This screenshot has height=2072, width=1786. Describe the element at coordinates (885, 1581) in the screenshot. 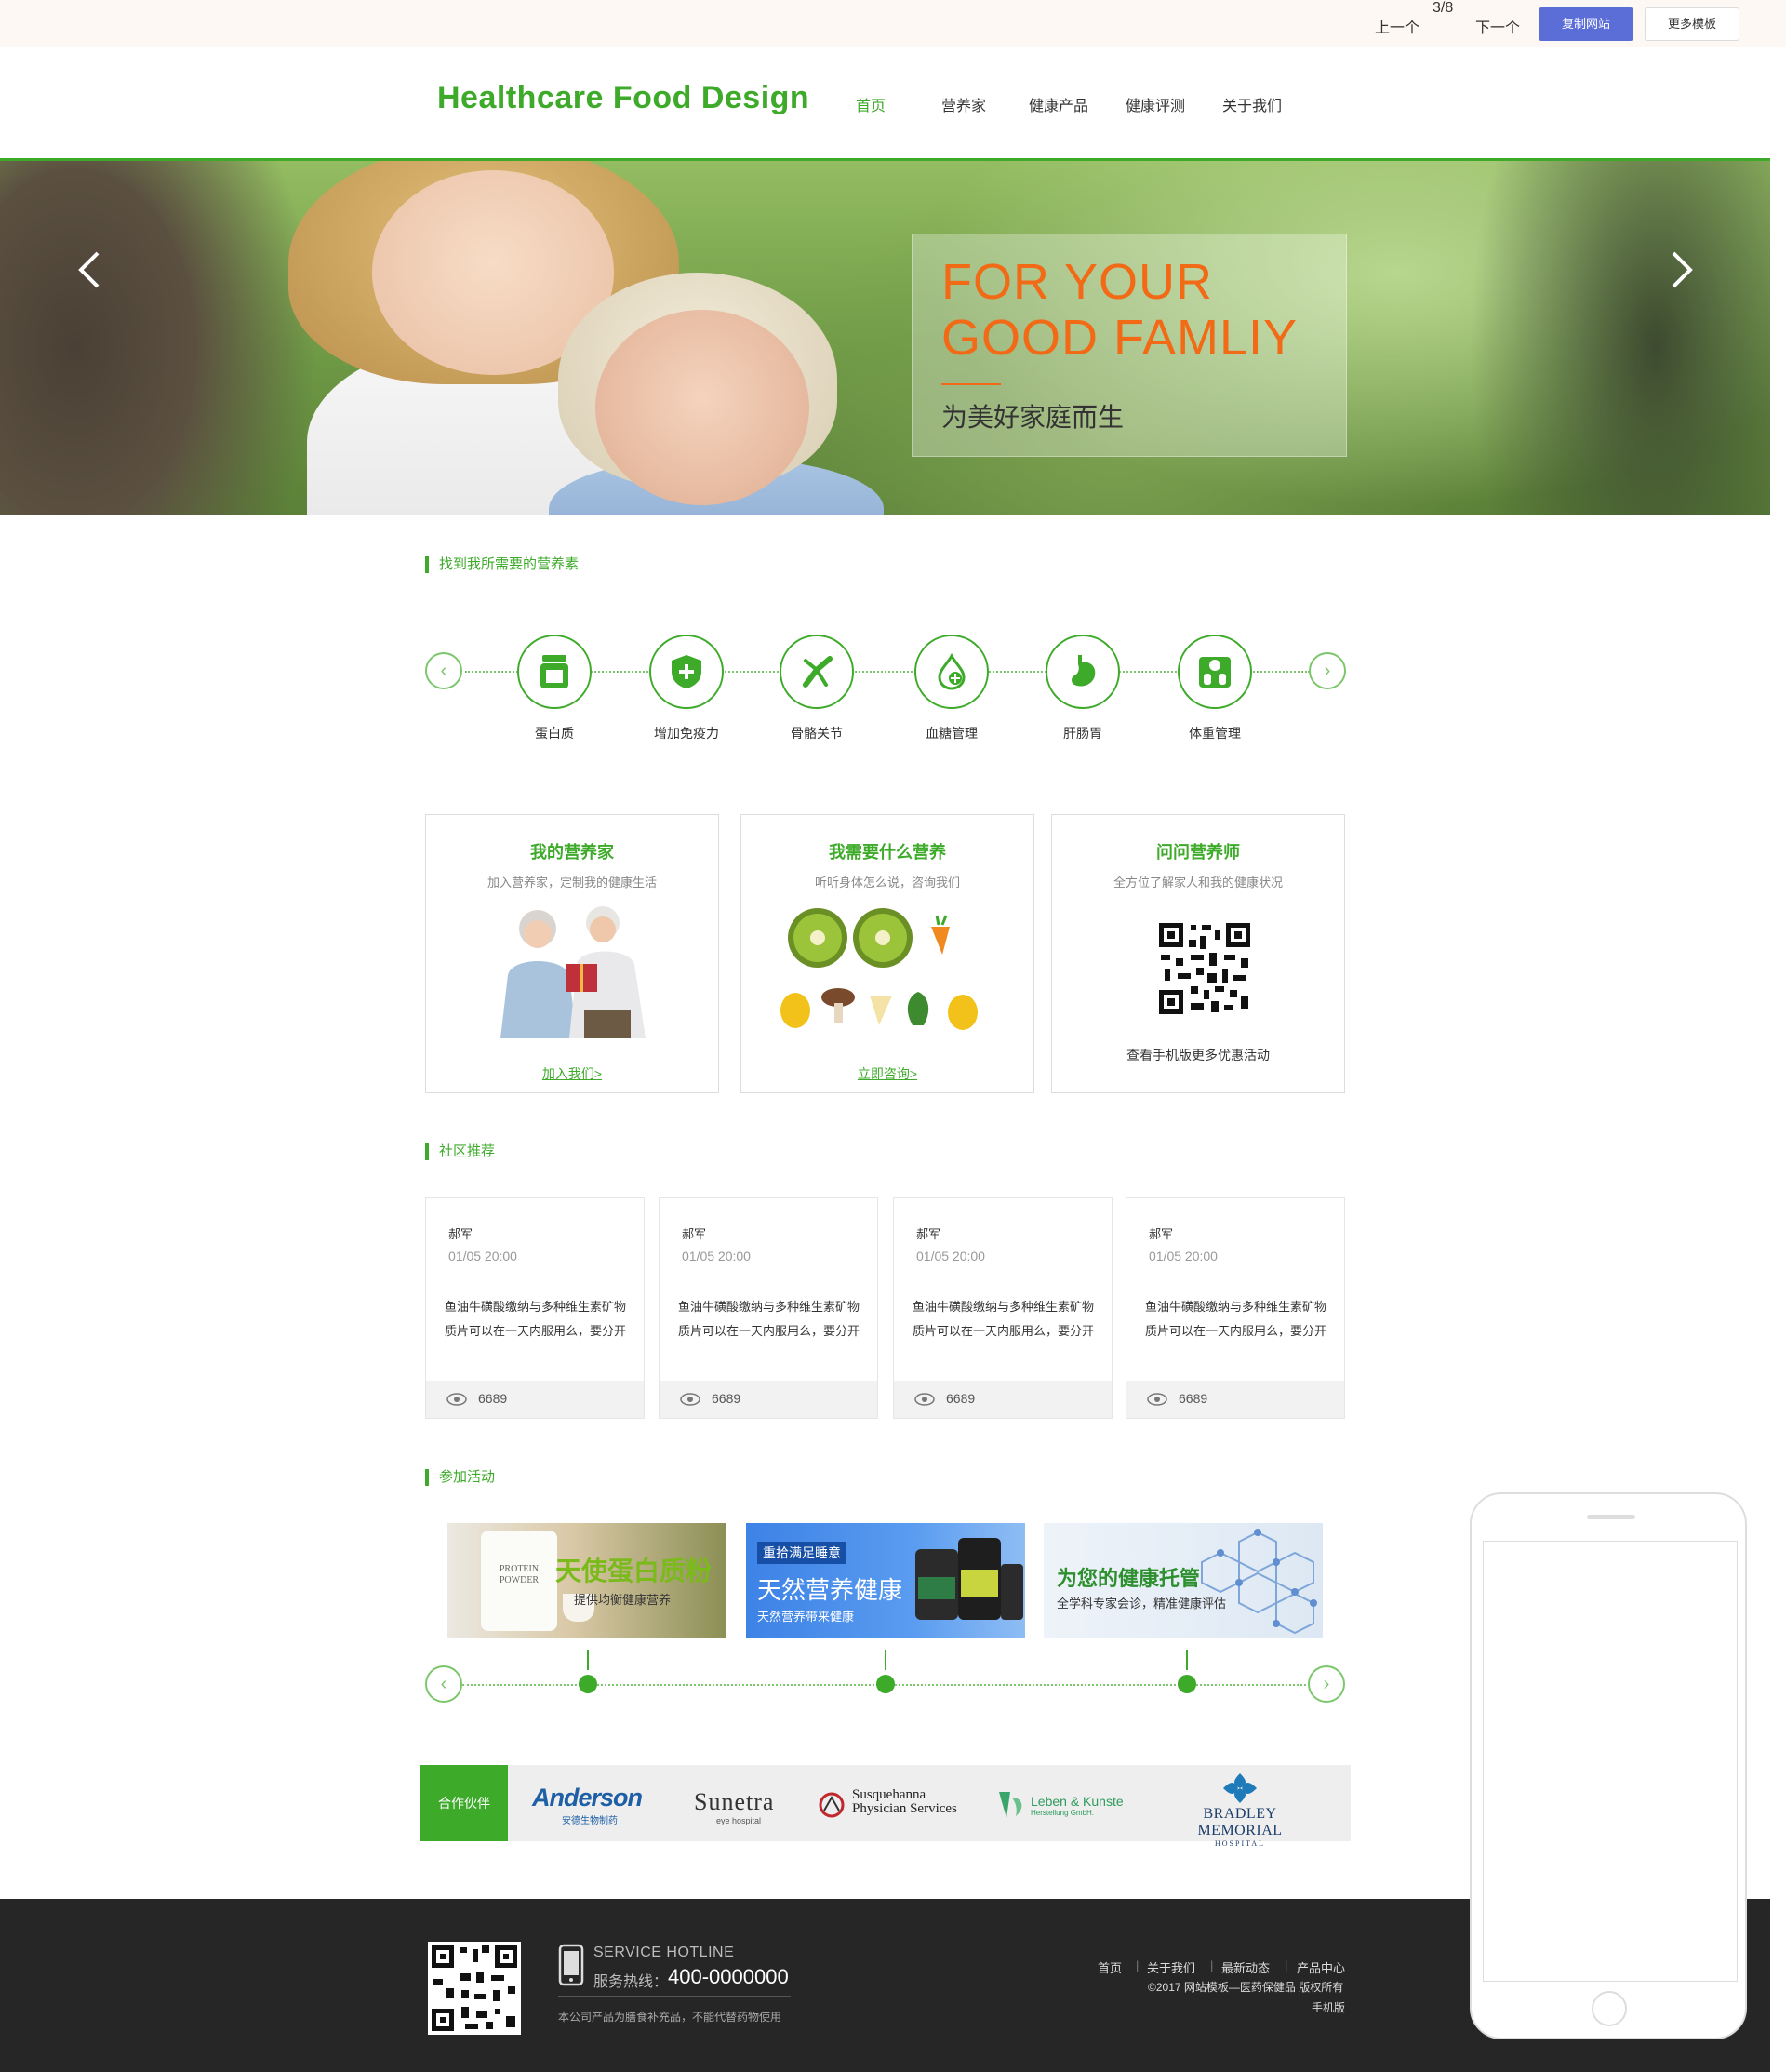

I see `activity-banner-natural-health: 重拾满足睡意 天然营养健康 天然营养带来健康` at that location.